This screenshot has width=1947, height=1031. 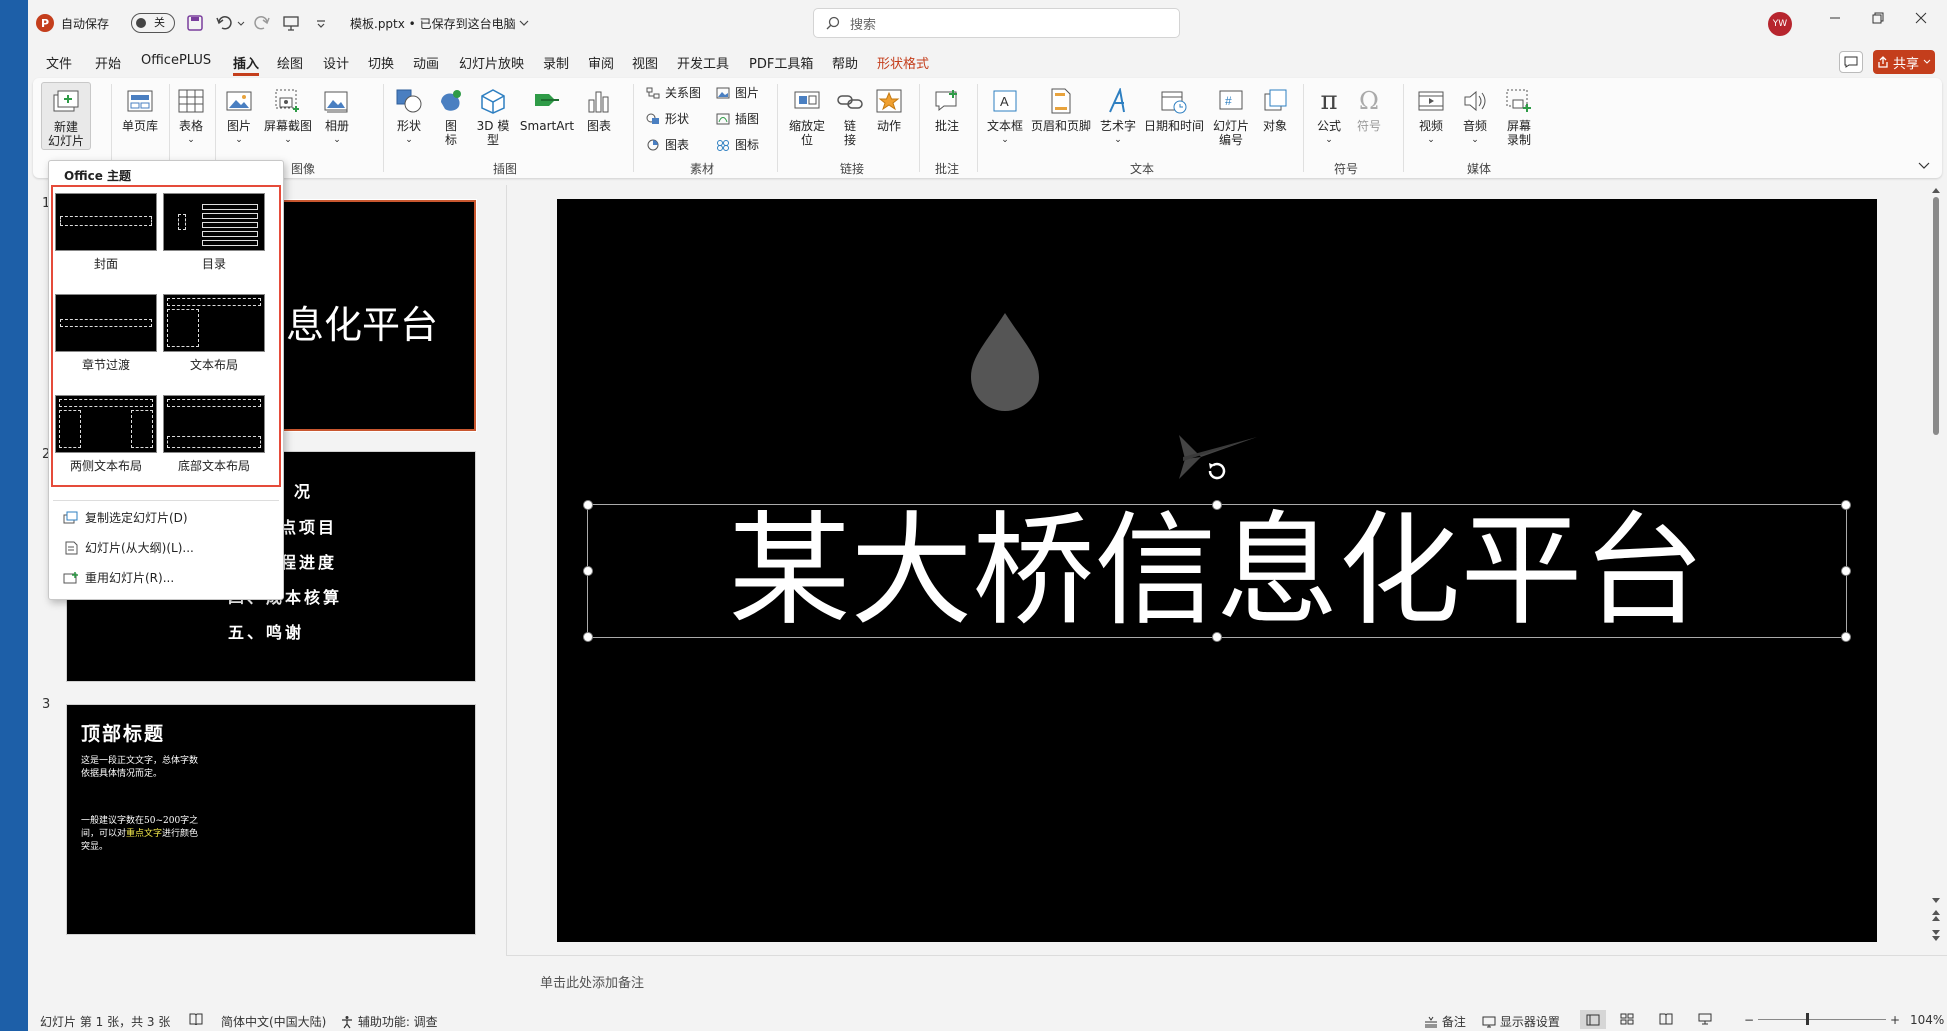 I want to click on action-label: 动作, so click(x=889, y=126).